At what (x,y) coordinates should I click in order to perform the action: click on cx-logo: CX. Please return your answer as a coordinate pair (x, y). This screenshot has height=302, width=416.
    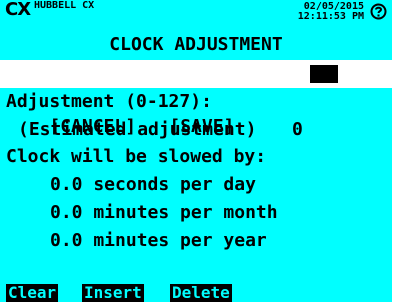
    Looking at the image, I should click on (18, 10).